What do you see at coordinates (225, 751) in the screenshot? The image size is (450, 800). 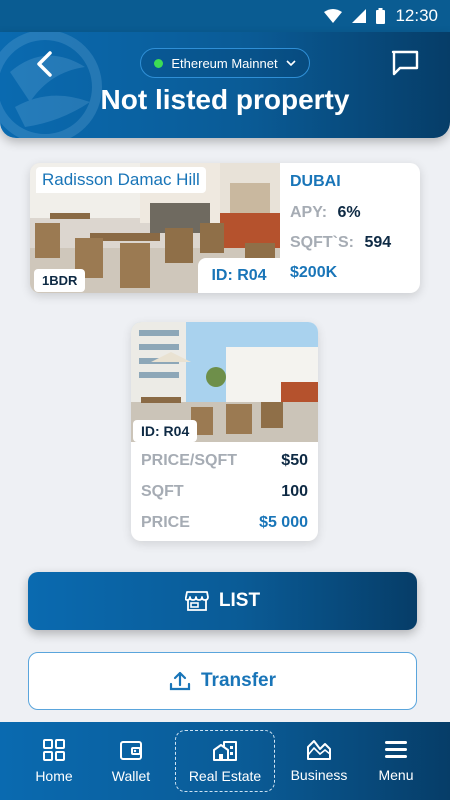 I see `real-estate-icon` at bounding box center [225, 751].